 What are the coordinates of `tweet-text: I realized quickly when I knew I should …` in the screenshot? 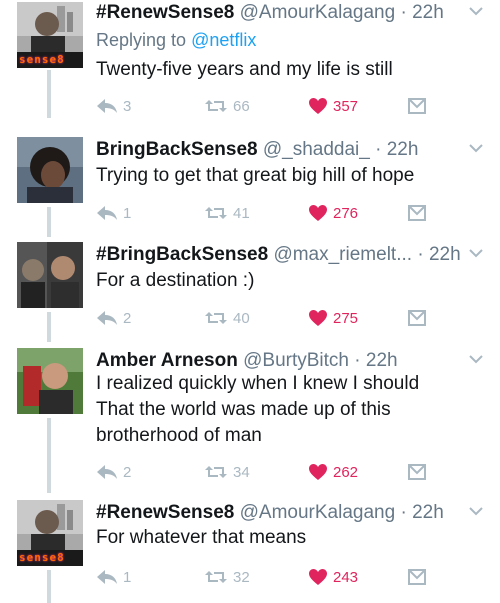 It's located at (288, 410).